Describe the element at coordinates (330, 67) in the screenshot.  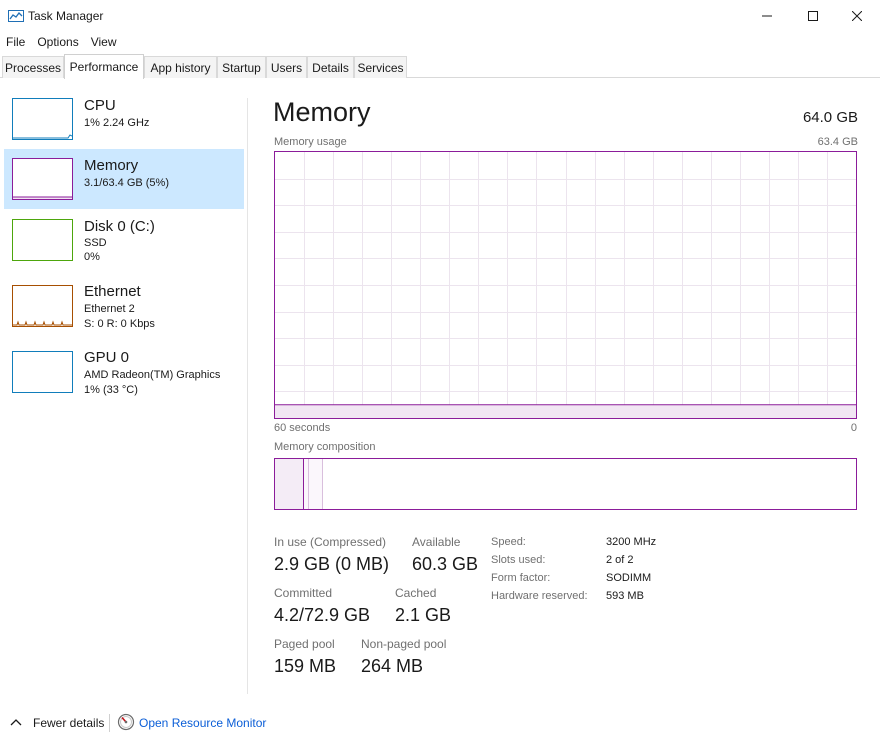
I see `tab-details: Details` at that location.